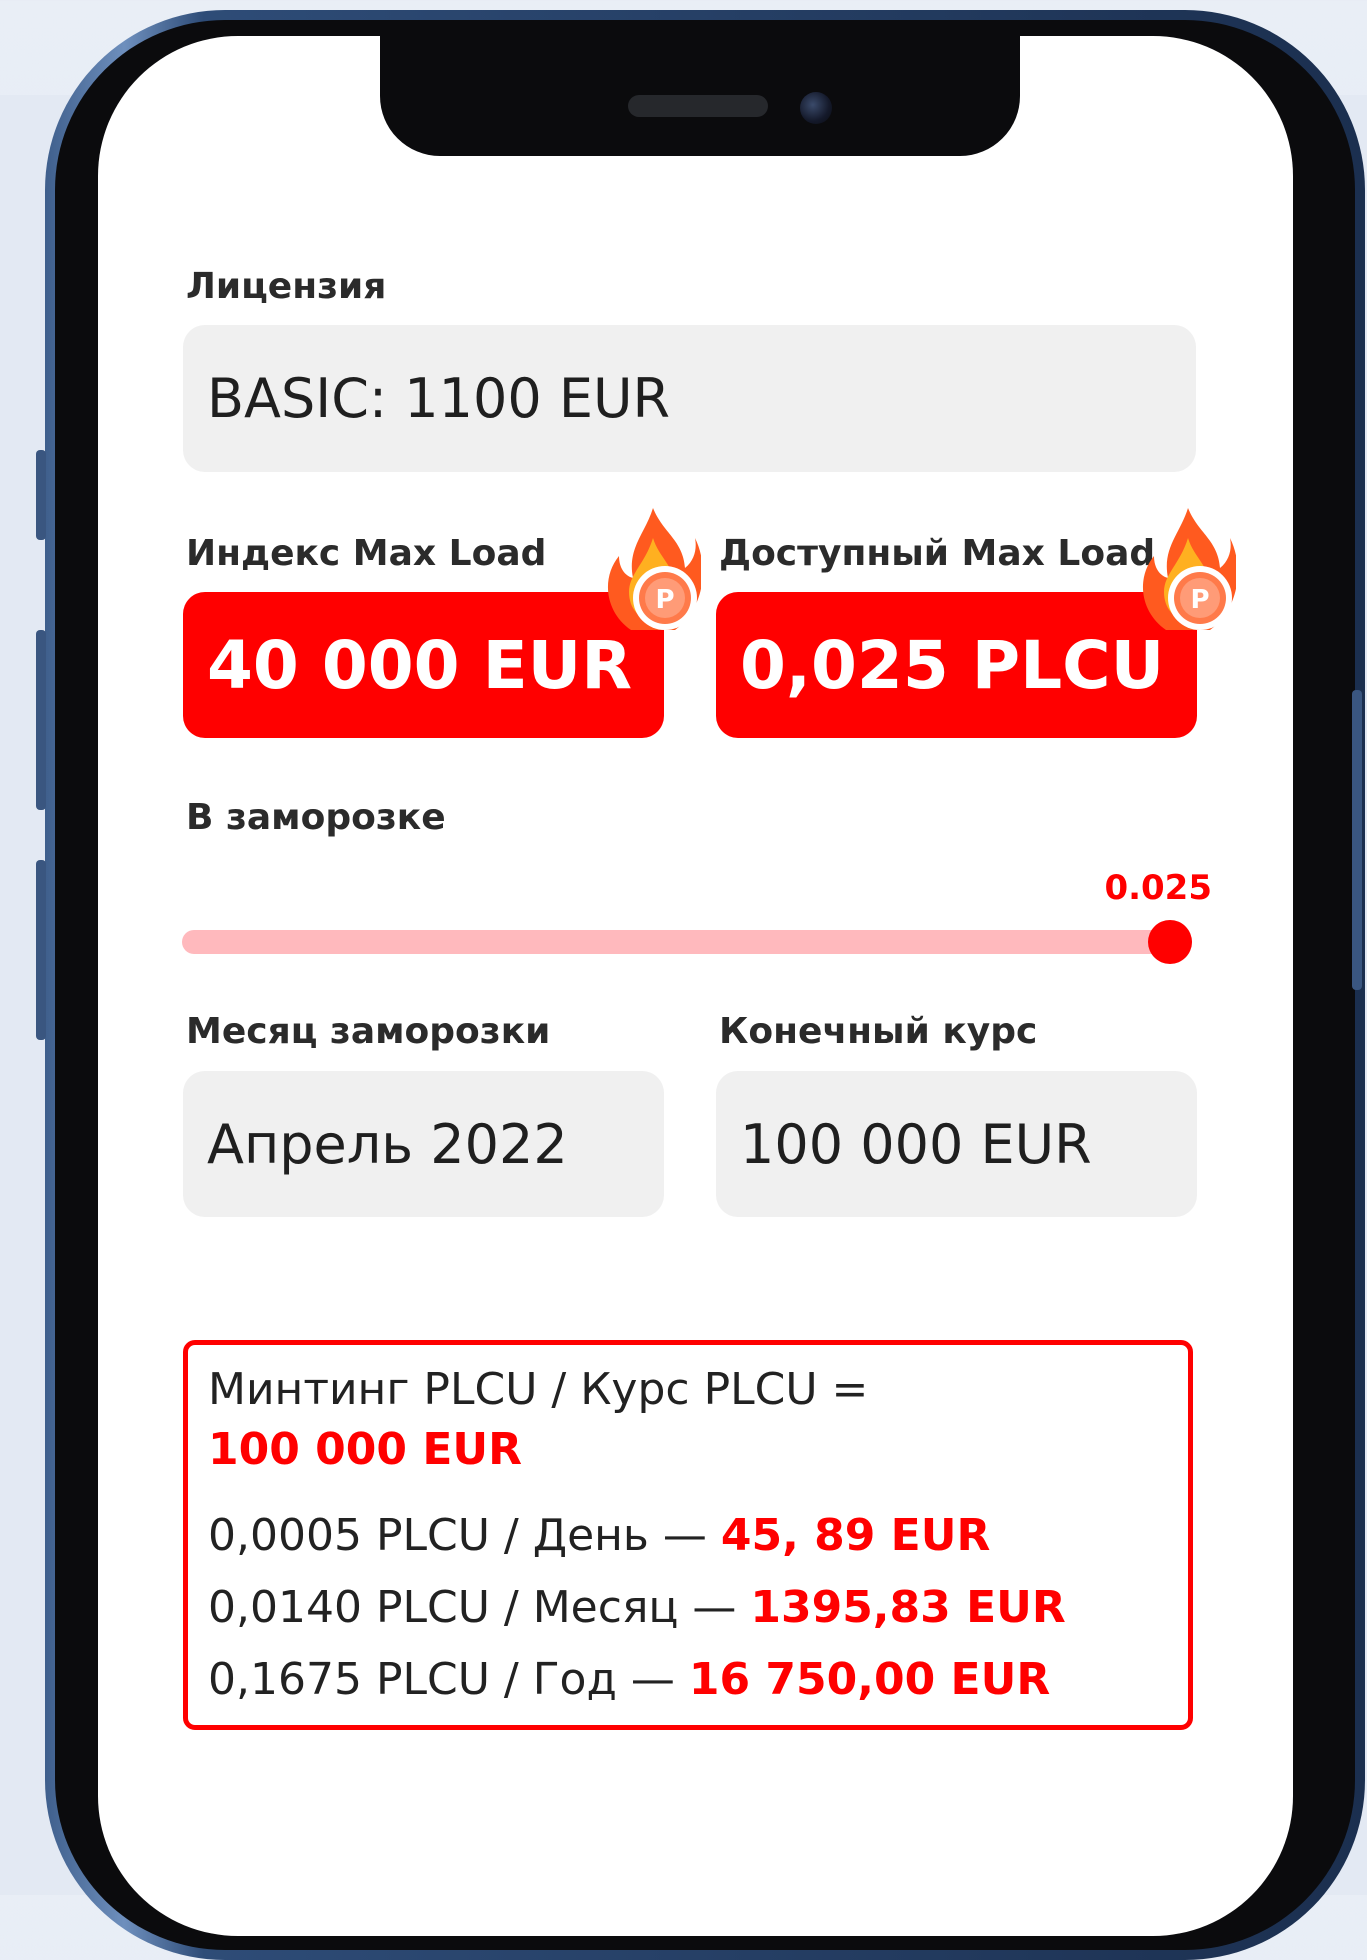  I want to click on license-select: BASIC: 1100 EUR, so click(689, 398).